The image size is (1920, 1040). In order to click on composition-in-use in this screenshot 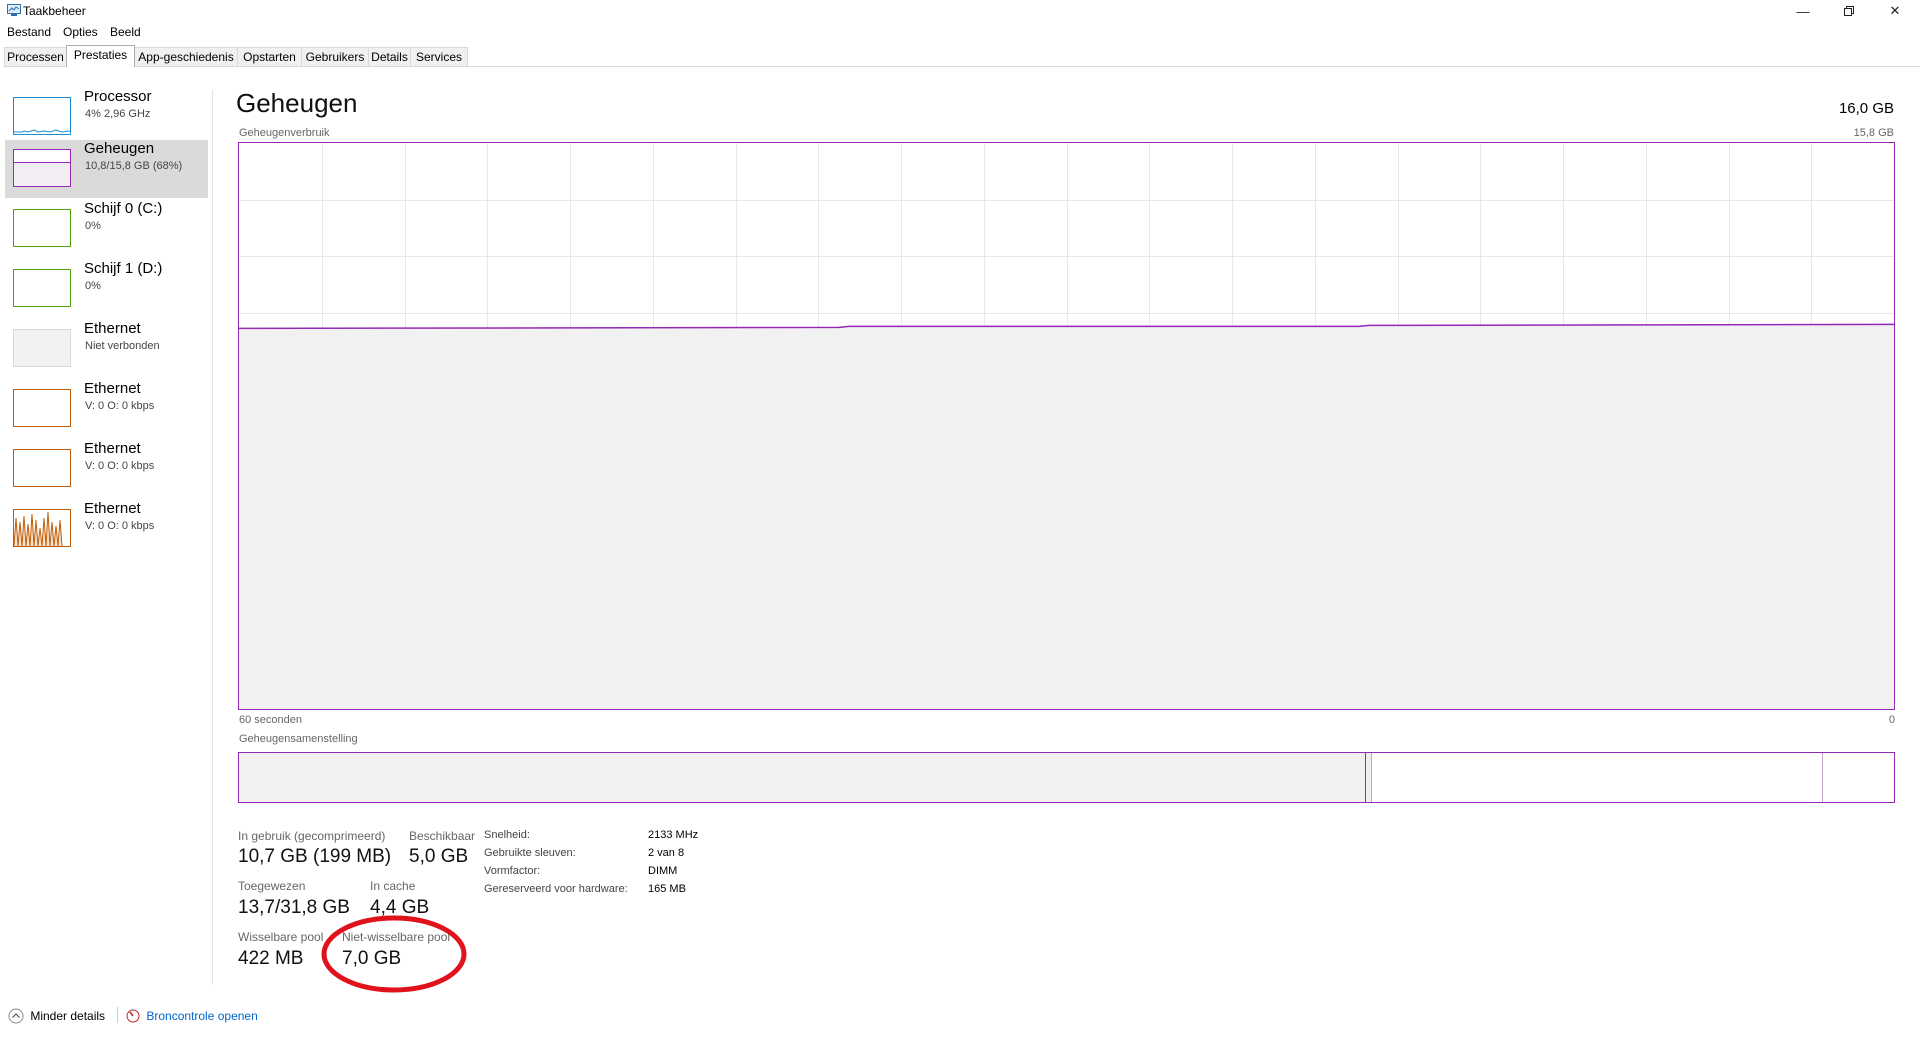, I will do `click(802, 777)`.